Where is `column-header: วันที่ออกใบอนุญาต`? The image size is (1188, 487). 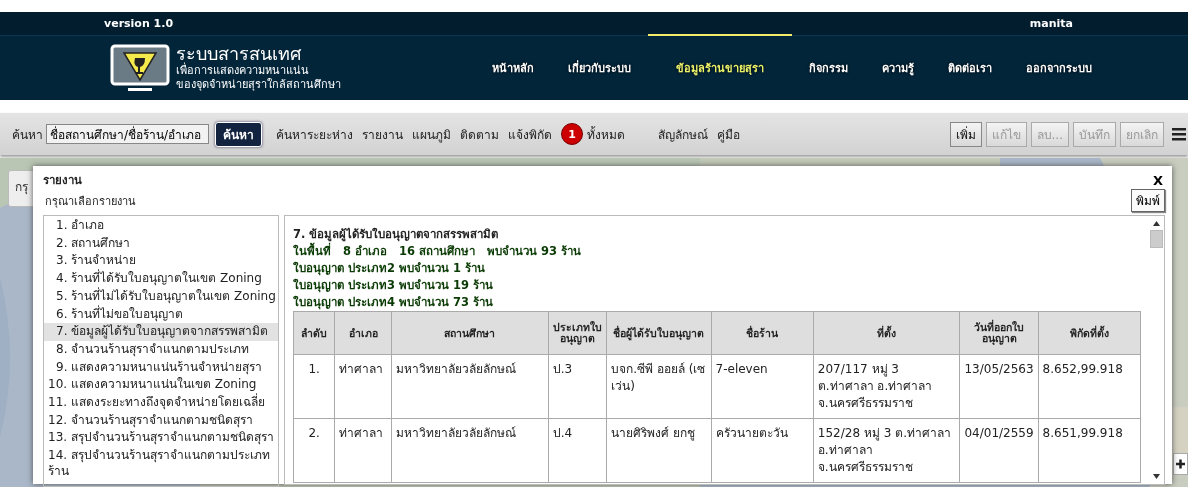 column-header: วันที่ออกใบอนุญาต is located at coordinates (999, 333).